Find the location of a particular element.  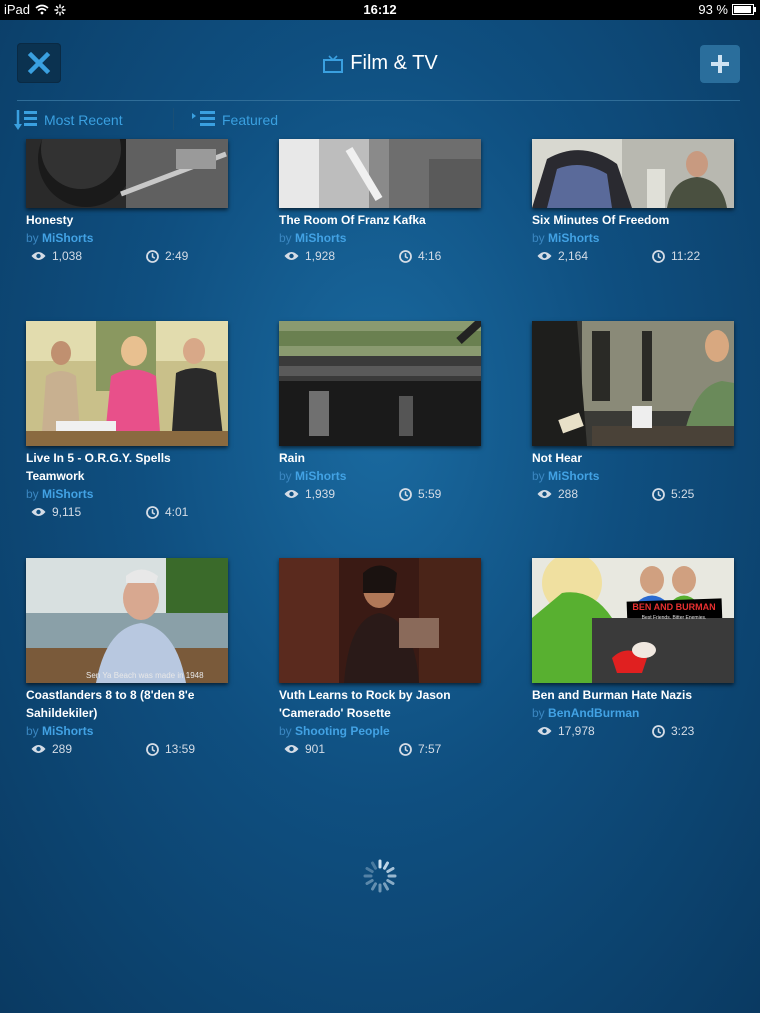

view-count: 289 is located at coordinates (51, 749).